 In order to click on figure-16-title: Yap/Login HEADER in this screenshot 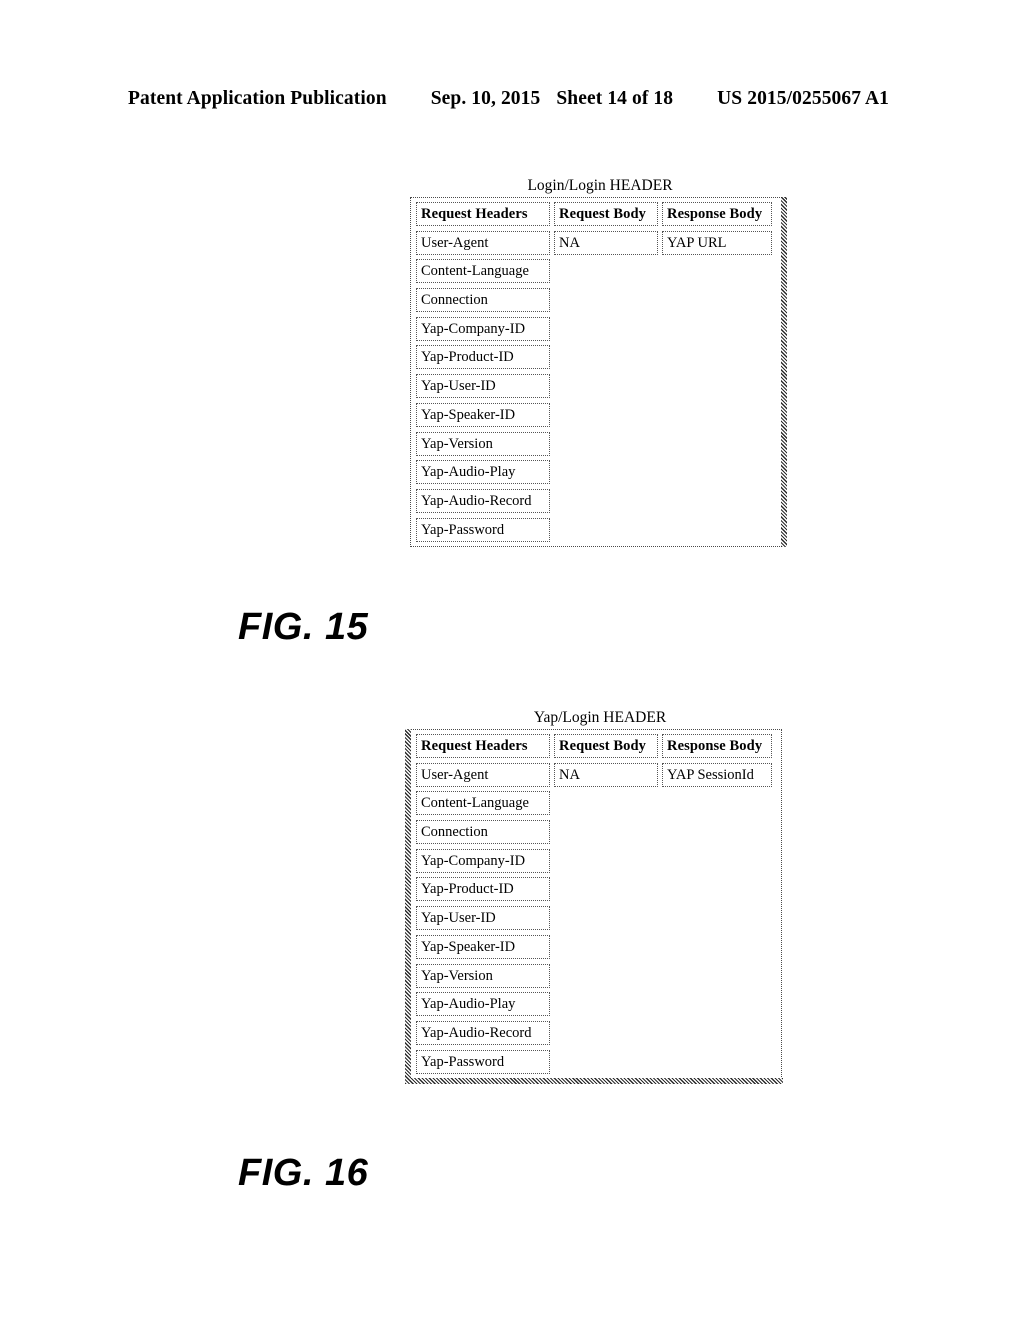, I will do `click(600, 717)`.